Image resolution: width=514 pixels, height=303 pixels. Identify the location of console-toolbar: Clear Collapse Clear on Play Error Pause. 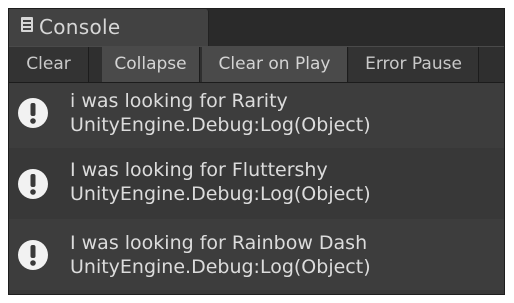
(256, 64).